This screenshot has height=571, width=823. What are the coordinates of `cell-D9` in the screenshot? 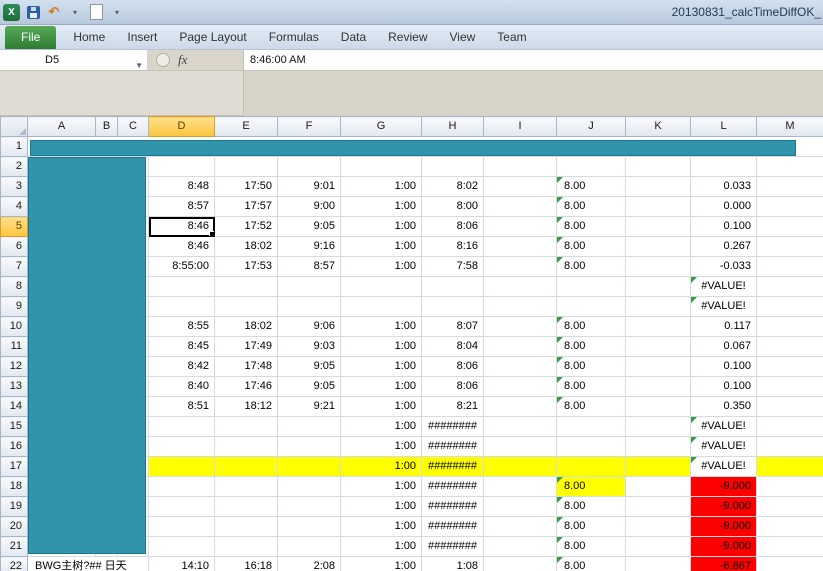 It's located at (181, 306).